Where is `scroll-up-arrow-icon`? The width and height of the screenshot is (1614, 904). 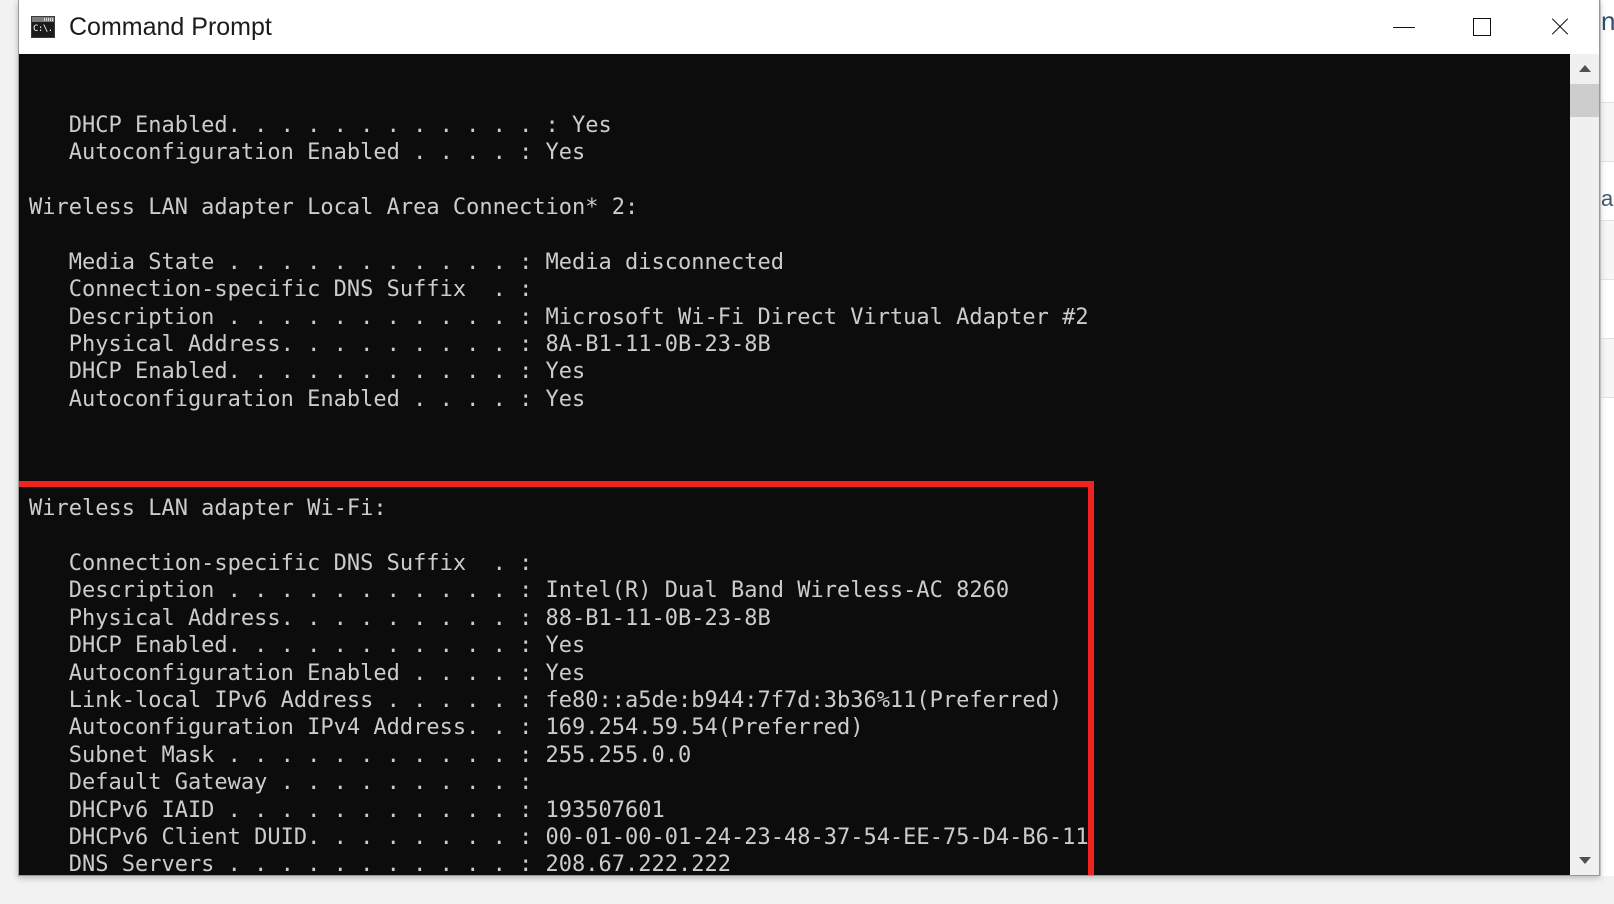 scroll-up-arrow-icon is located at coordinates (1584, 68).